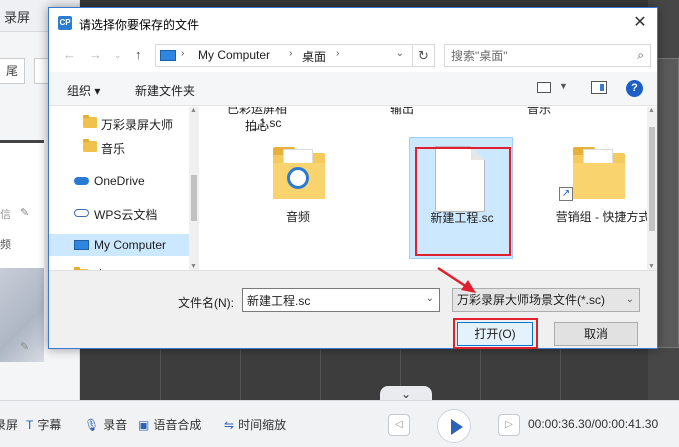 Image resolution: width=679 pixels, height=447 pixels. I want to click on preview-pane-icon, so click(599, 87).